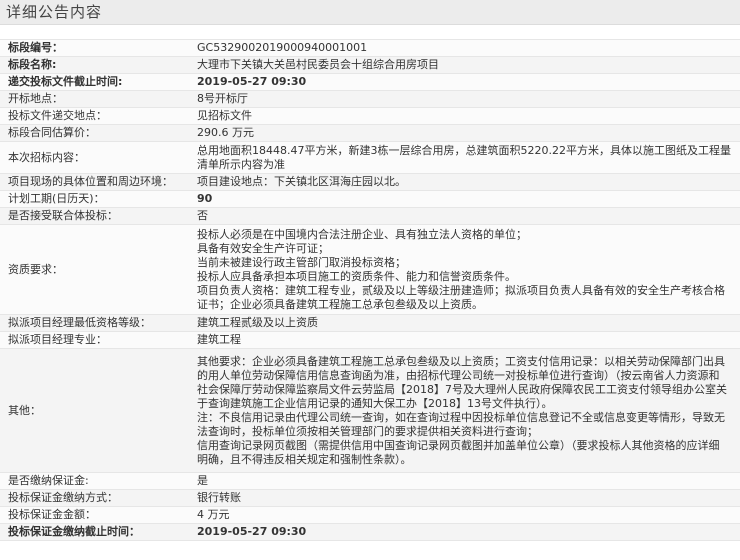 The image size is (740, 560). I want to click on row-label-other: 其他：, so click(97, 410).